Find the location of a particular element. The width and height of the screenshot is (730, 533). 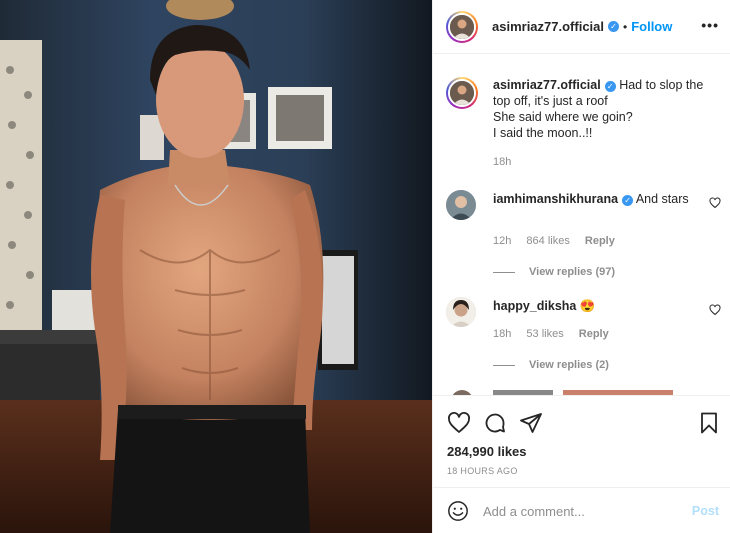

view-replies-label: View replies (2) is located at coordinates (569, 365).